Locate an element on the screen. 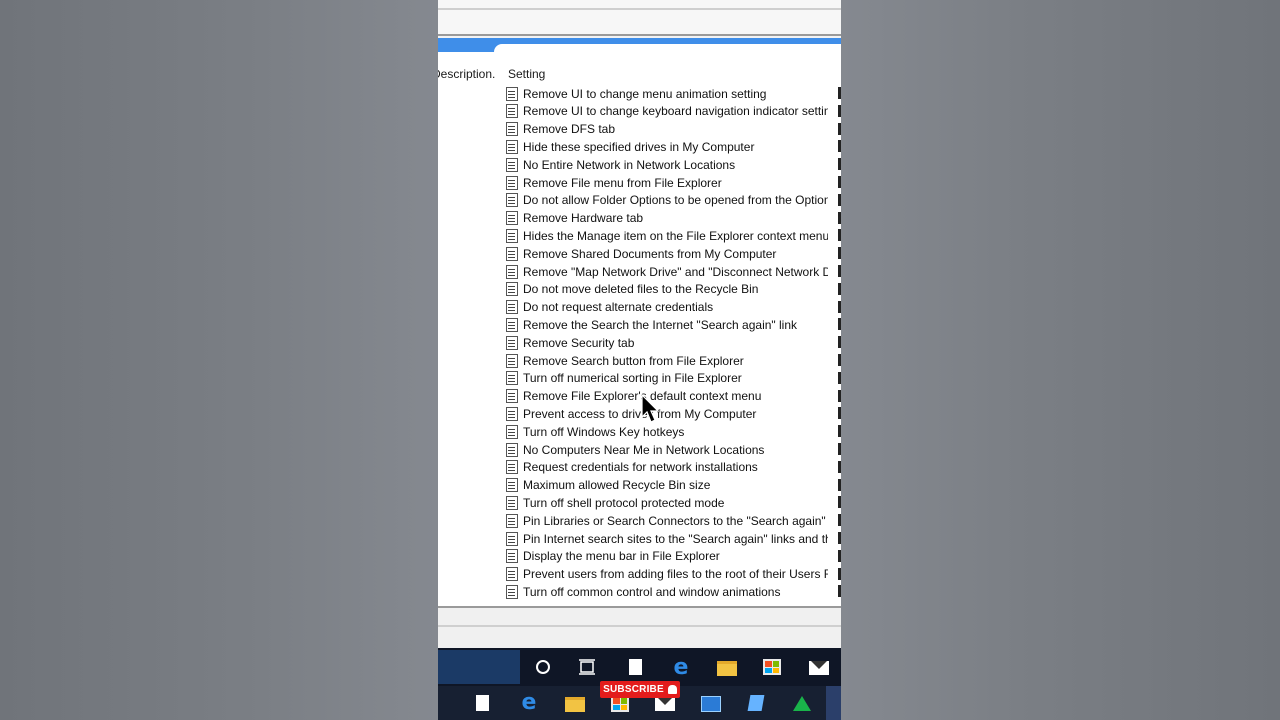 The height and width of the screenshot is (720, 1280). setting-label: Remove Hardware tab is located at coordinates (583, 218).